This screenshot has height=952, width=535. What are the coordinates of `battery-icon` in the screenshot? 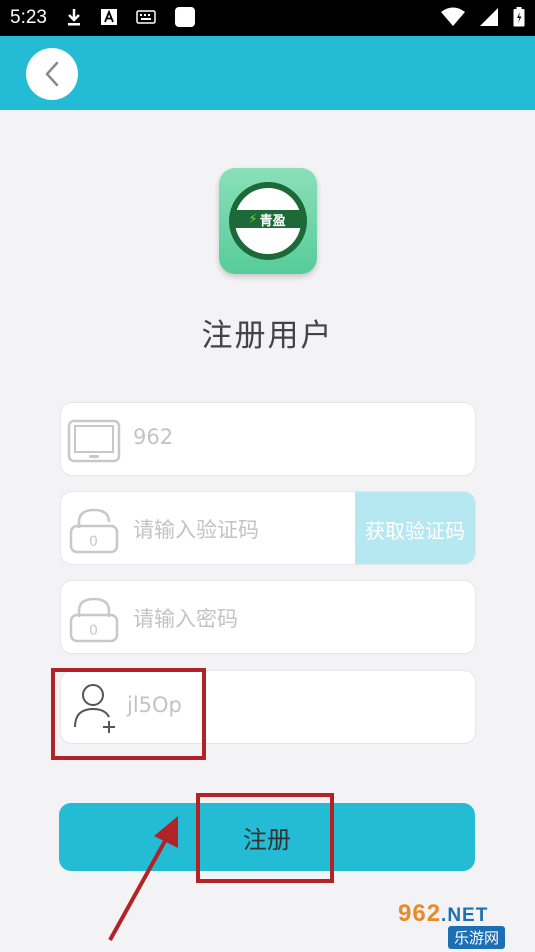 It's located at (519, 17).